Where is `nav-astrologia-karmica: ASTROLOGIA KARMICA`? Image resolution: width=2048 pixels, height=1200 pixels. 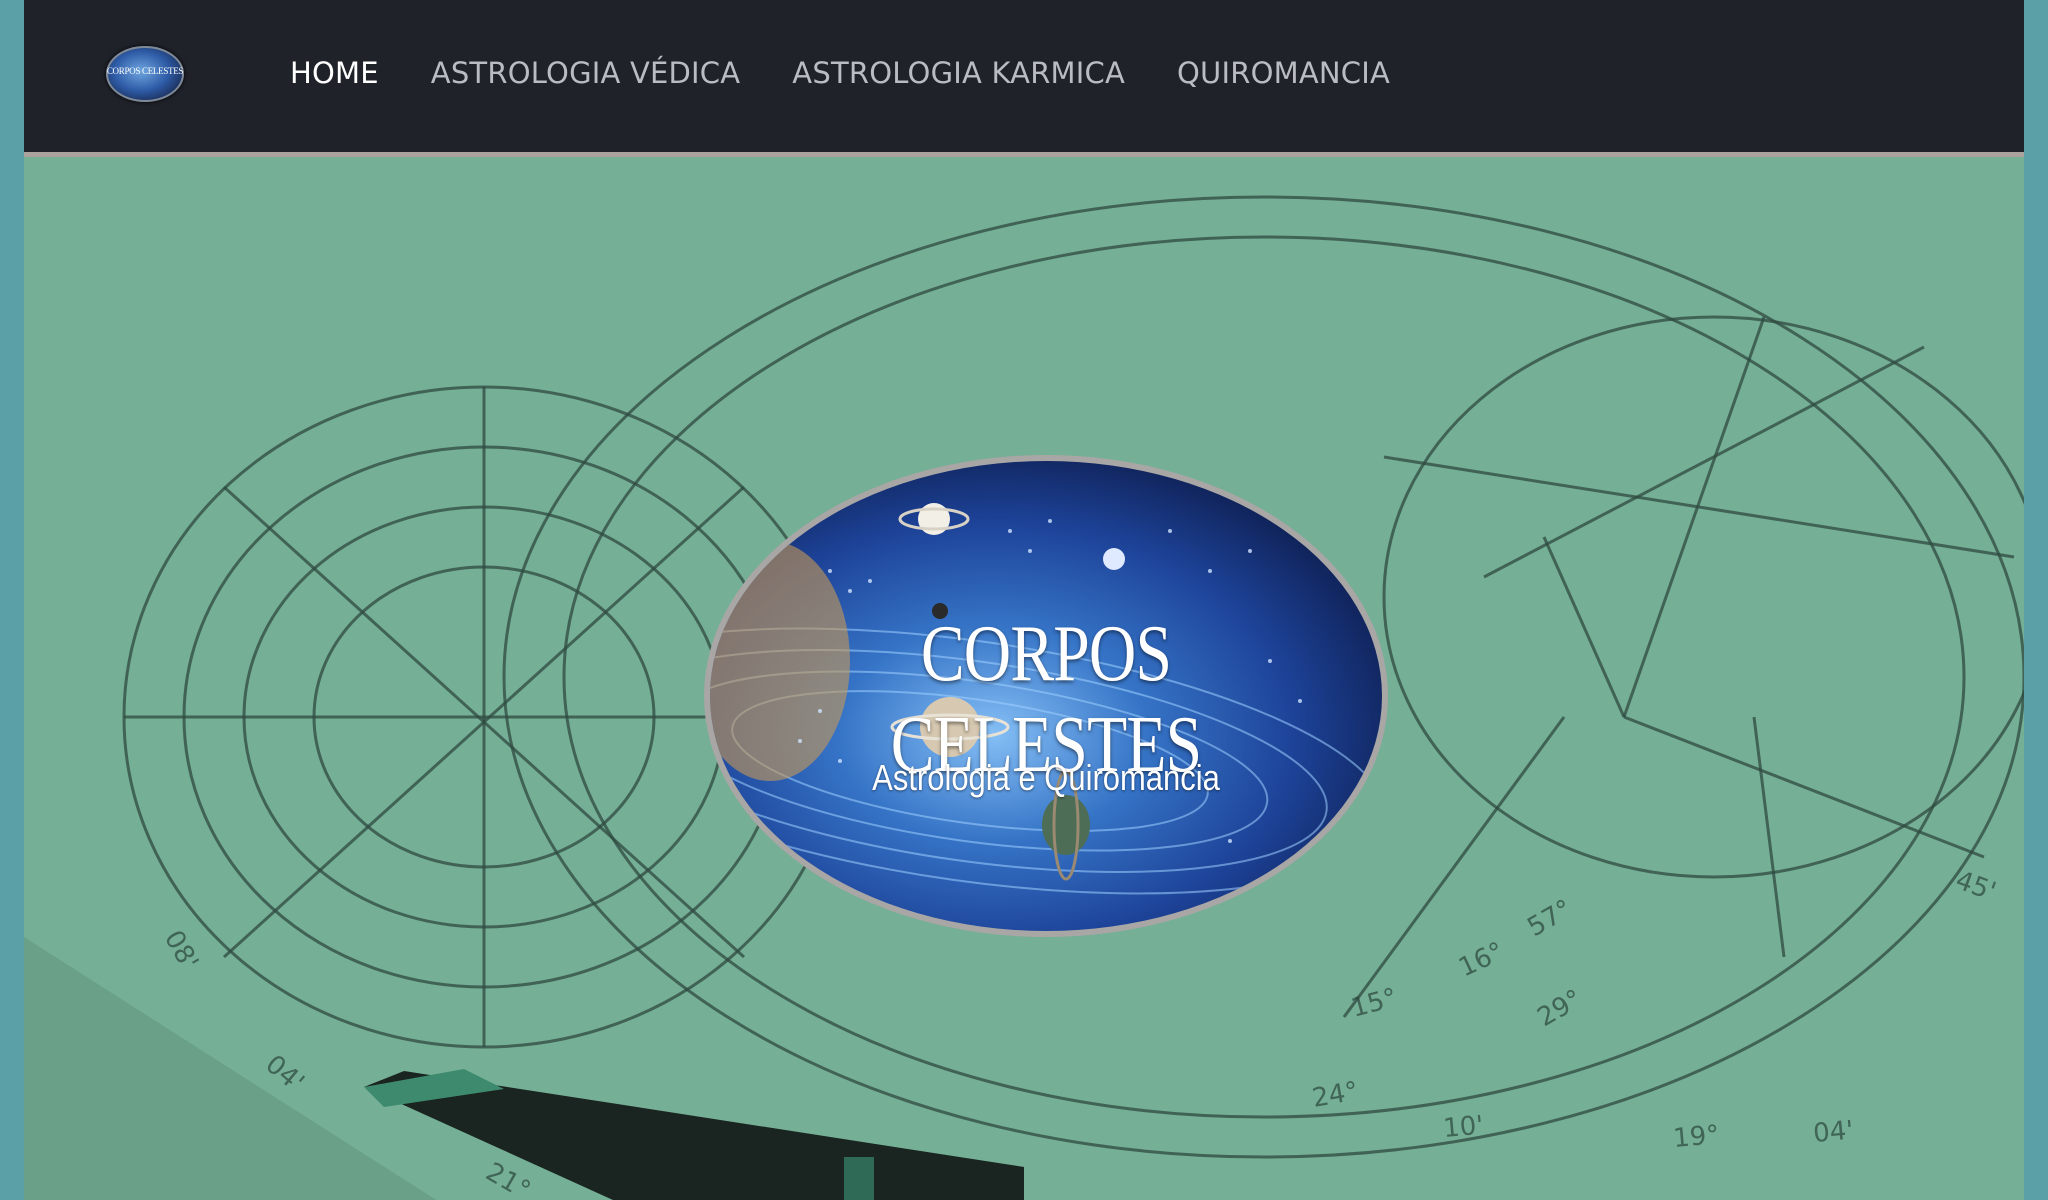 nav-astrologia-karmica: ASTROLOGIA KARMICA is located at coordinates (958, 73).